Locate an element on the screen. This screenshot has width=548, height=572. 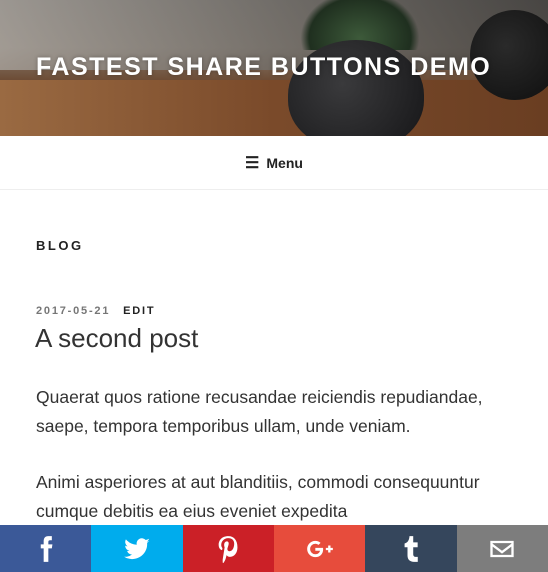
site-title: FASTEST SHARE BUTTONS DEMO is located at coordinates (263, 67).